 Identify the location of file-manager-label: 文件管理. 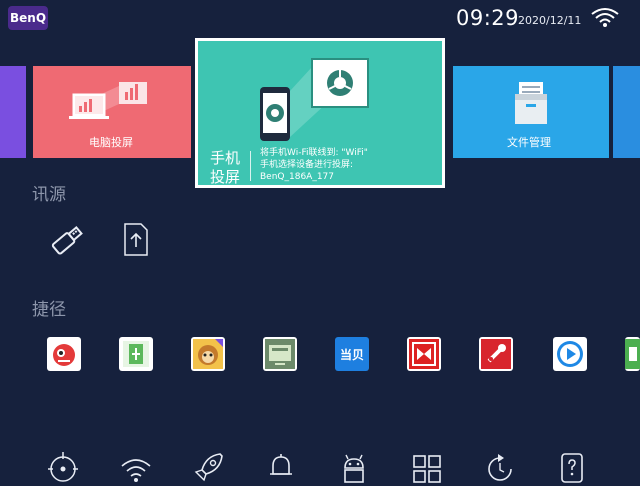
(529, 142).